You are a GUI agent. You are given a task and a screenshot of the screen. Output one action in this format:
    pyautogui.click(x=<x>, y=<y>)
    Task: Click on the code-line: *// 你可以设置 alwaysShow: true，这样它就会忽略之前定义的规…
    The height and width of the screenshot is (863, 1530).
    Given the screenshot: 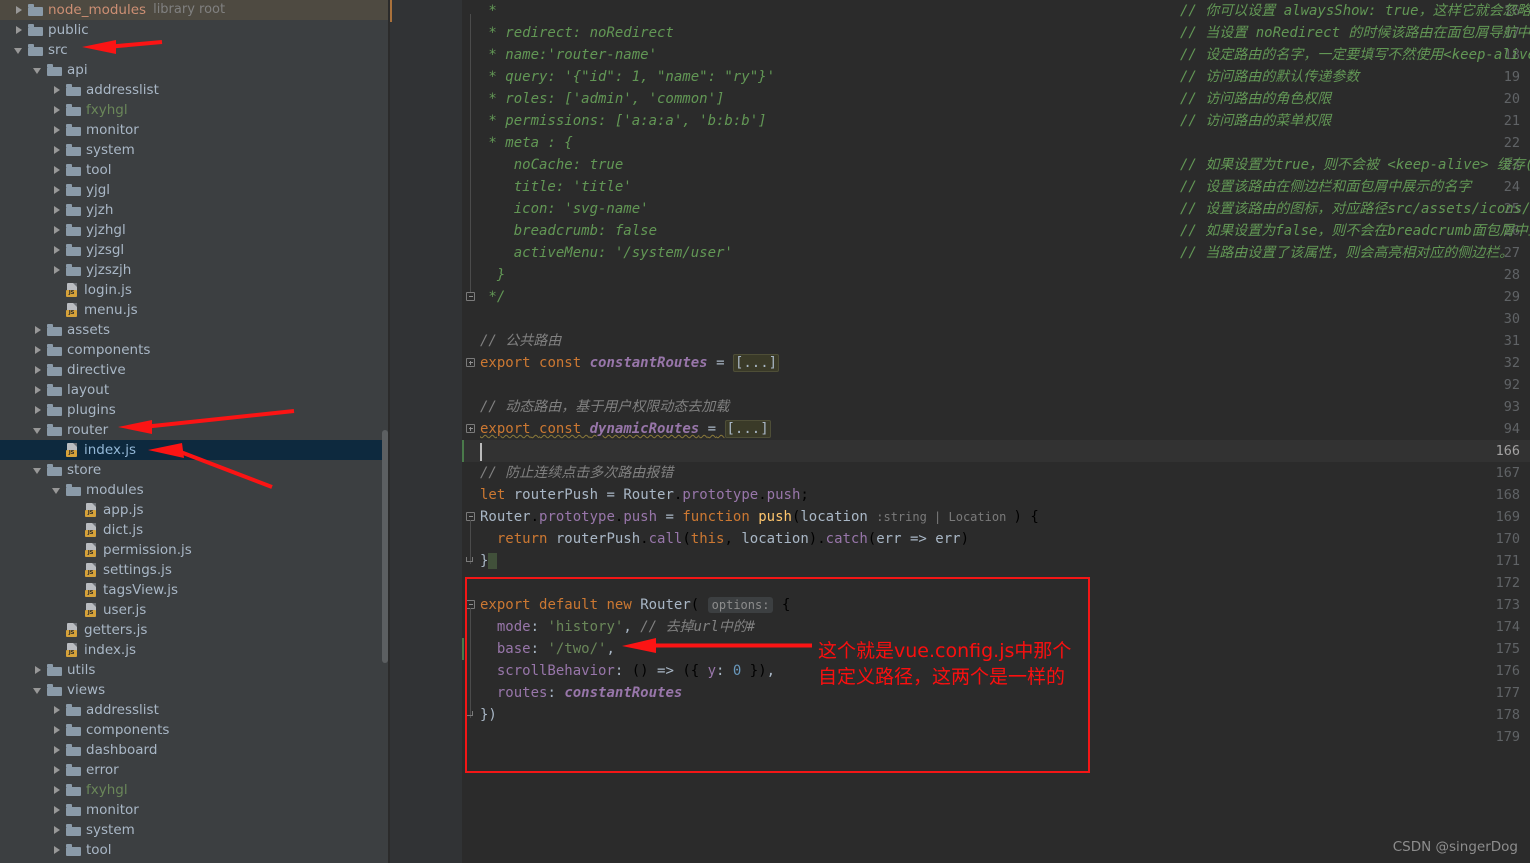 What is the action you would take?
    pyautogui.click(x=1005, y=11)
    